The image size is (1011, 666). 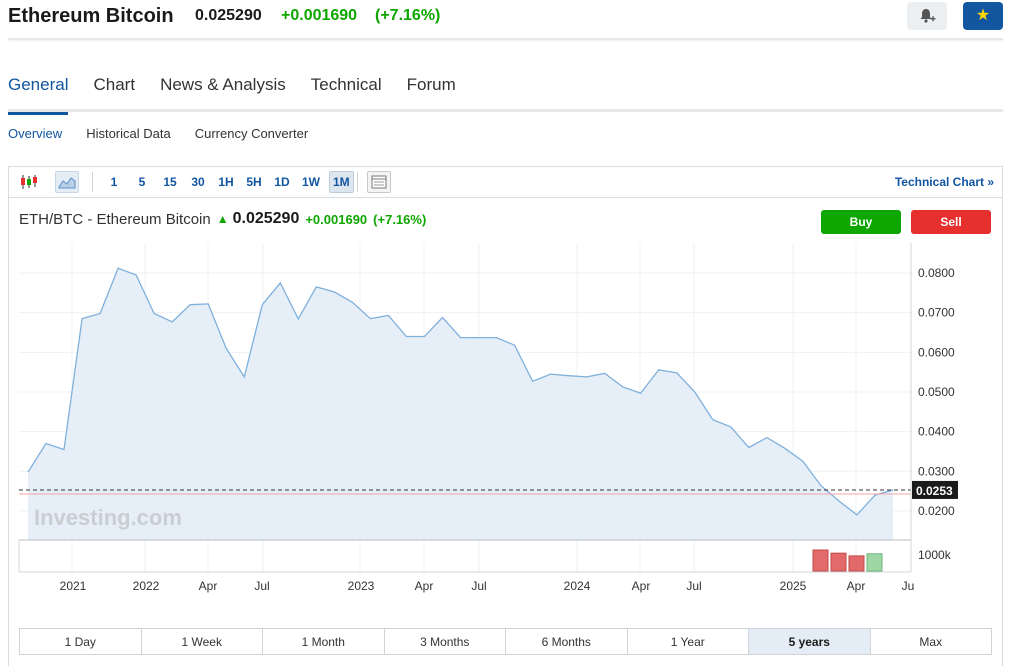 What do you see at coordinates (936, 273) in the screenshot?
I see `y-tick-label: 0.0800` at bounding box center [936, 273].